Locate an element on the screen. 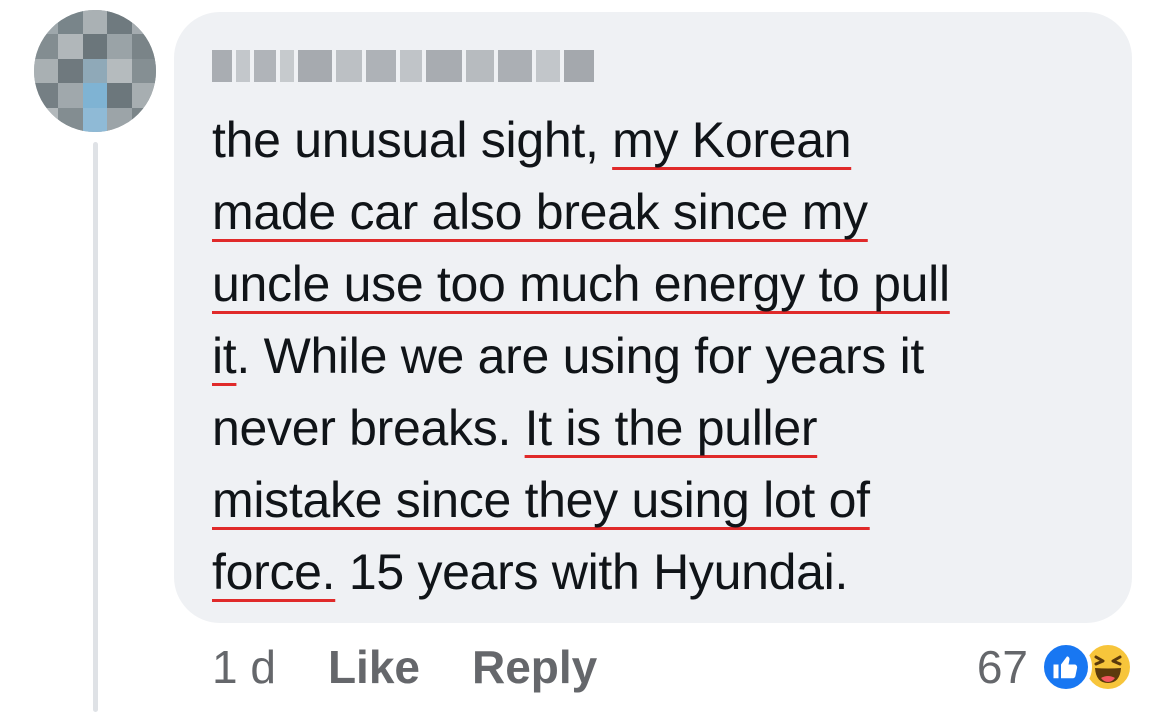 The height and width of the screenshot is (712, 1170). reaction-summary: 67 is located at coordinates (1055, 667).